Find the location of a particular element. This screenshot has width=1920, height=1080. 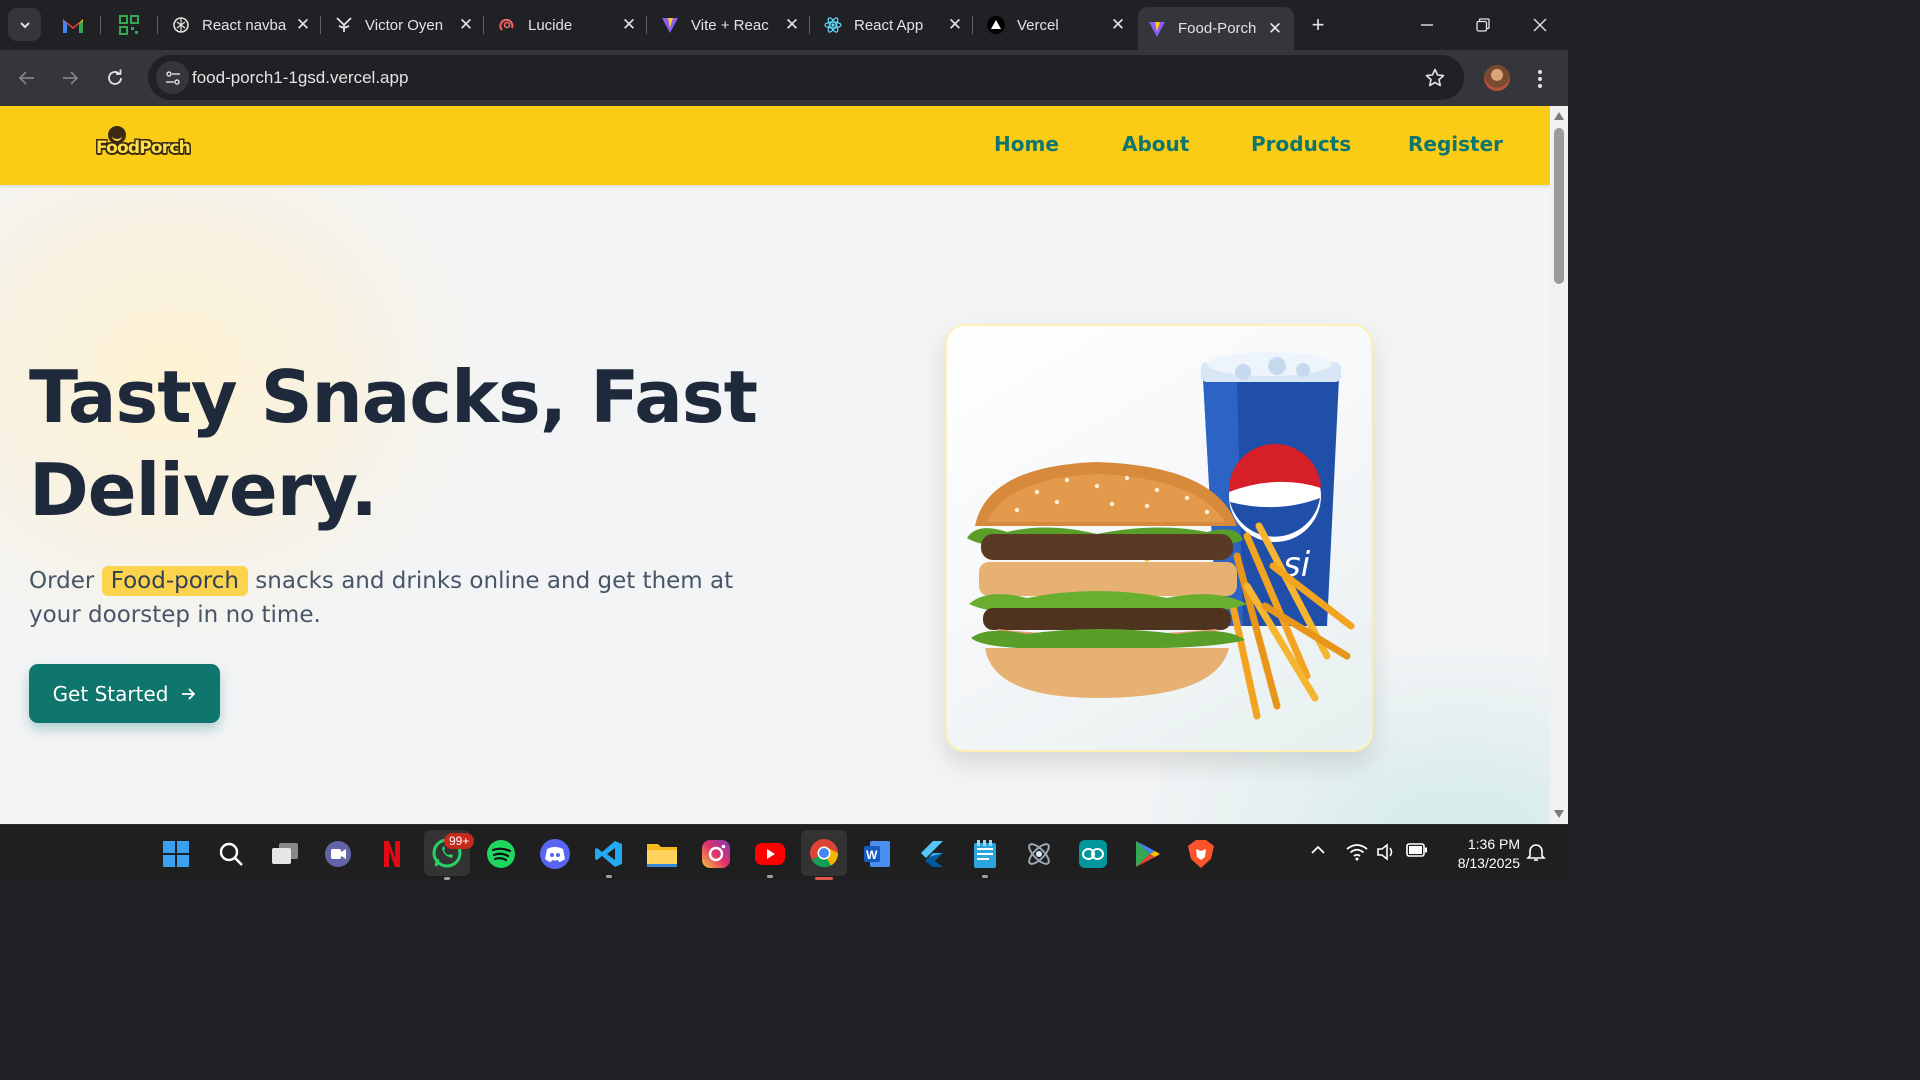

profile-avatar is located at coordinates (1497, 78).